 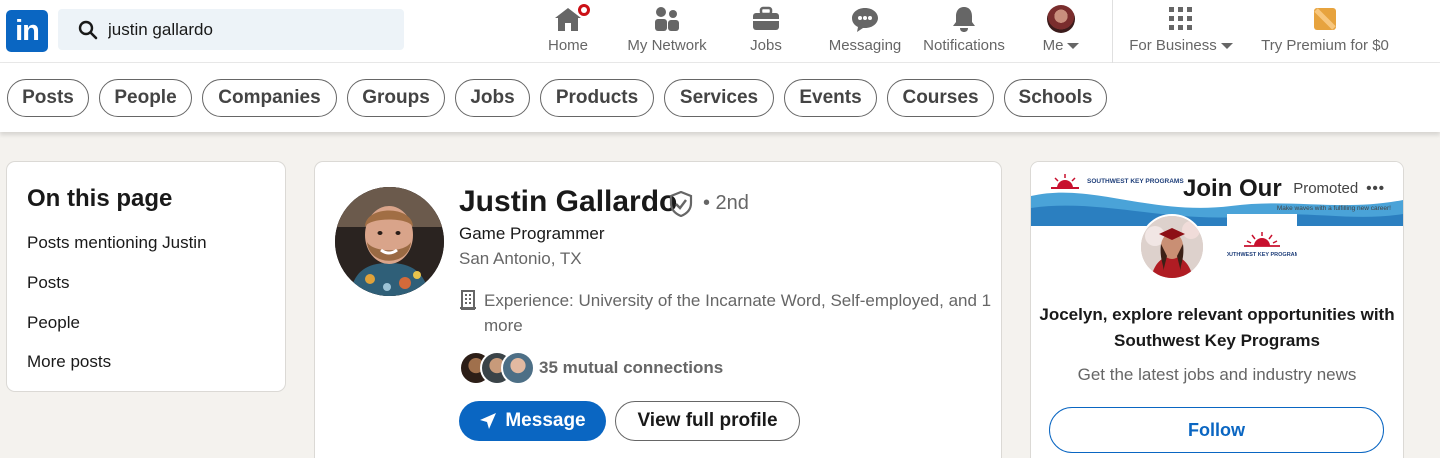 What do you see at coordinates (1181, 19) in the screenshot?
I see `grid-icon` at bounding box center [1181, 19].